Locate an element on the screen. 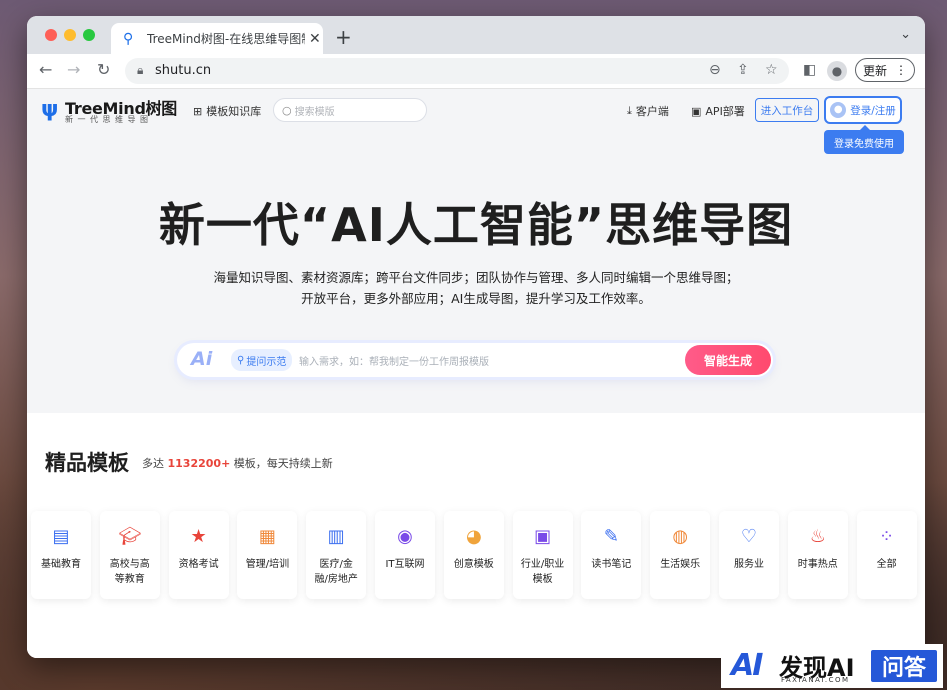 The height and width of the screenshot is (690, 947). category-card: ♡ 服务业 is located at coordinates (749, 555).